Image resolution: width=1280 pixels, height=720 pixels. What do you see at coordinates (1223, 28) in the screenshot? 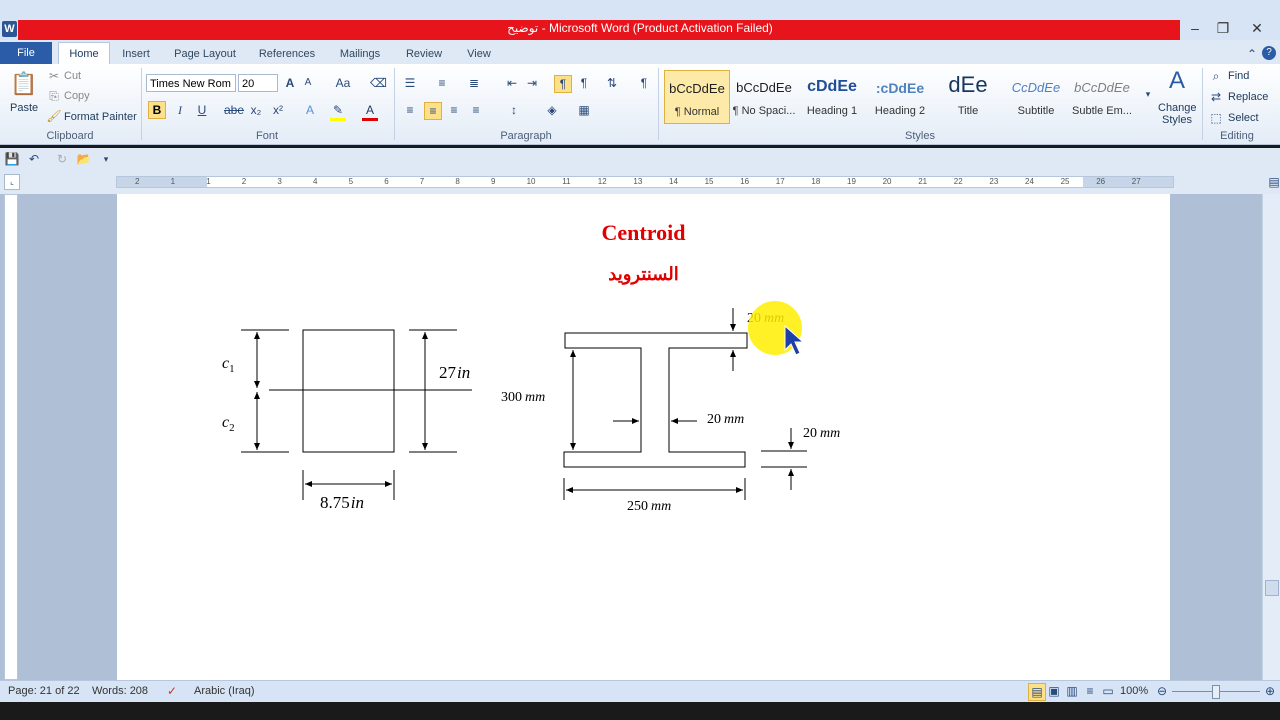
I see `restore-button: ❐` at bounding box center [1223, 28].